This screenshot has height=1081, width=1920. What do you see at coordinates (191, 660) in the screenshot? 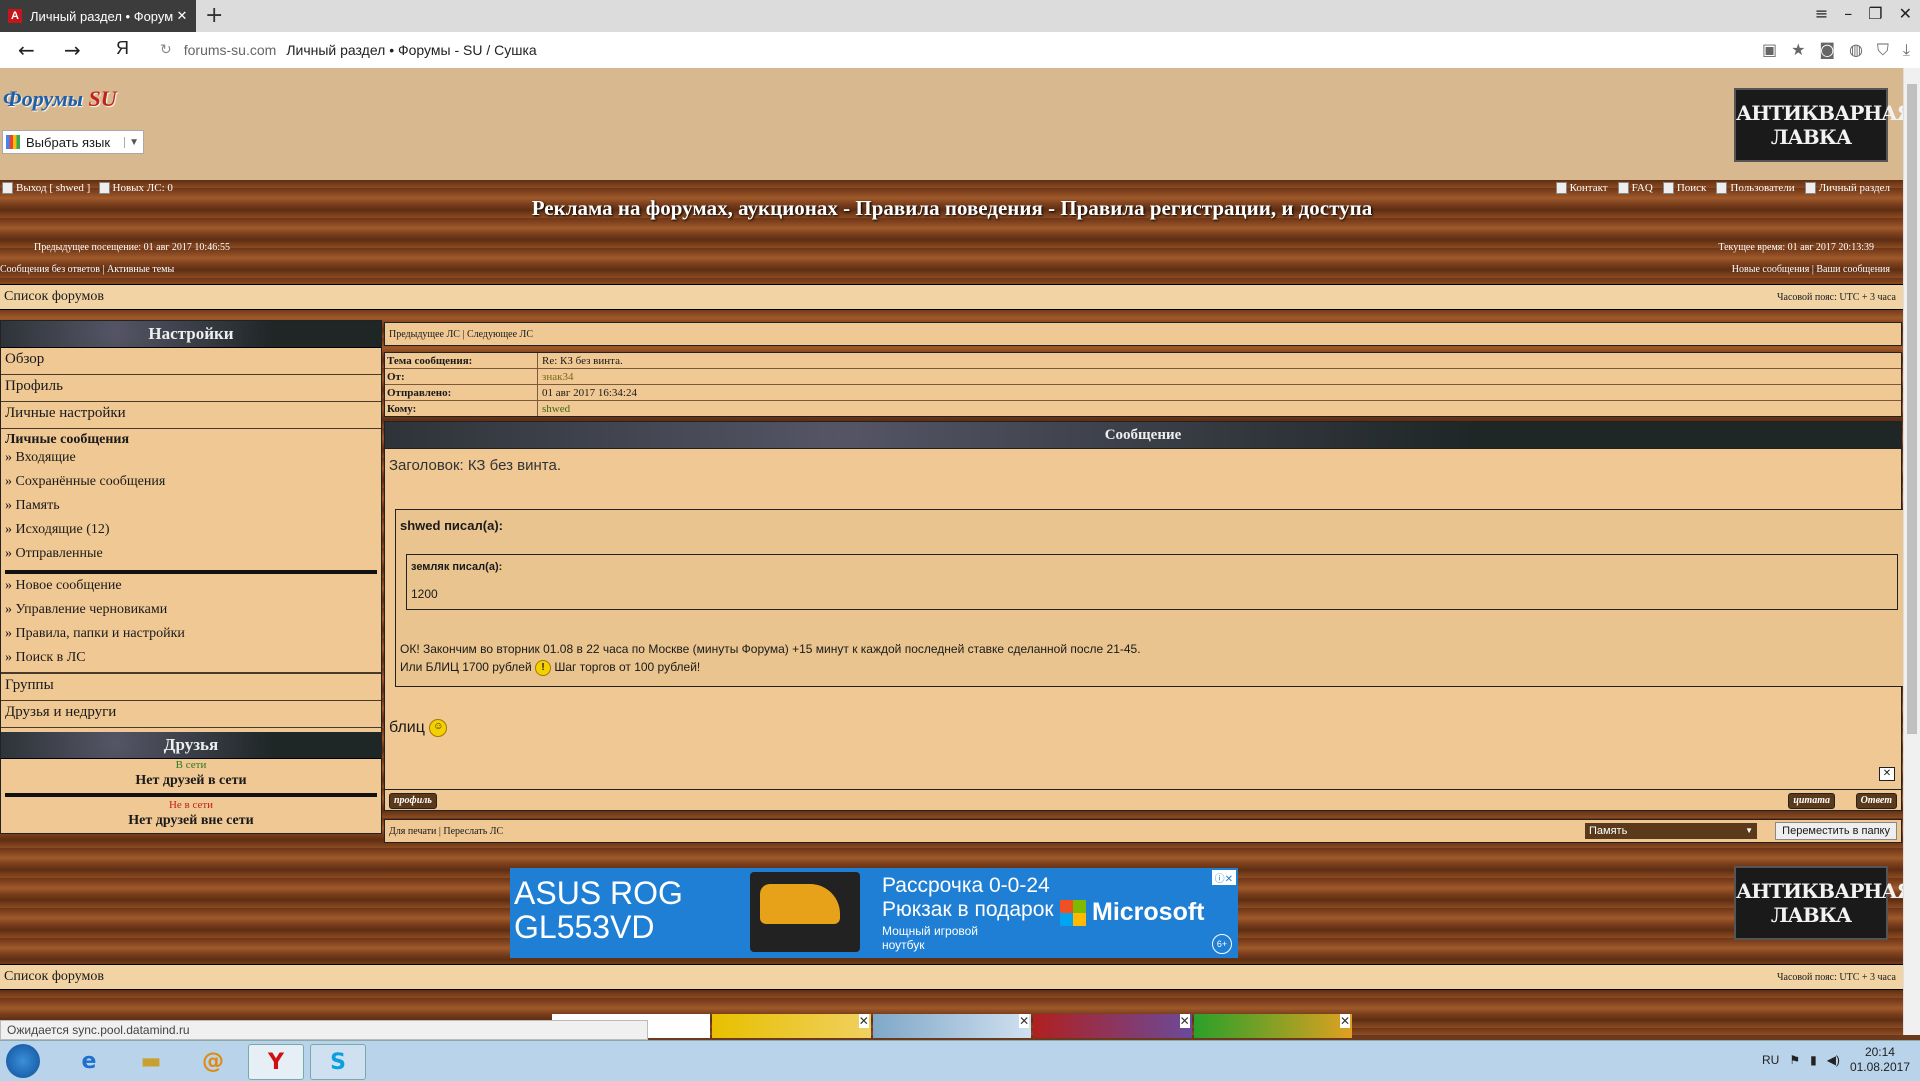
I see `pm-search: » Поиск в ЛС` at bounding box center [191, 660].